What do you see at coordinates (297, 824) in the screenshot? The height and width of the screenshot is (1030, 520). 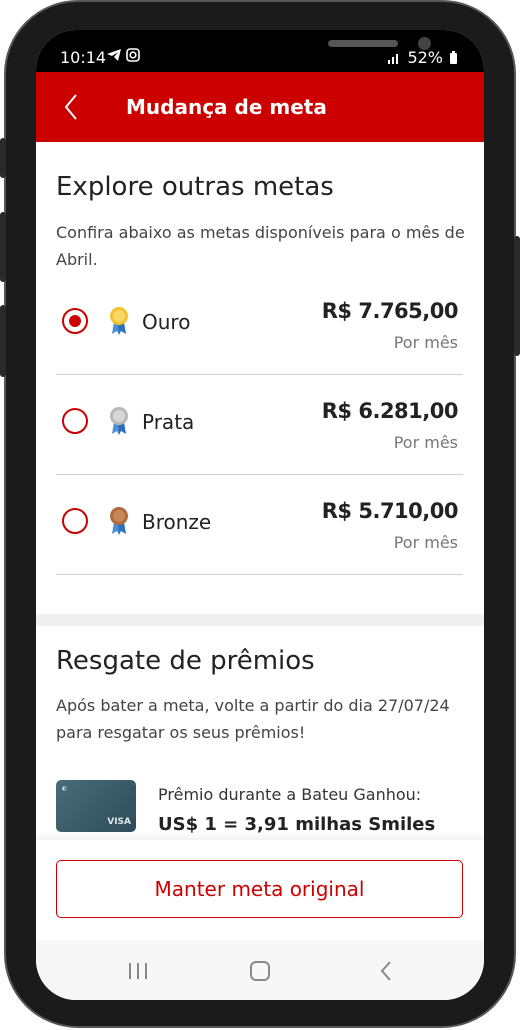 I see `prize-value: US$ 1 = 3,91 milhas Smiles` at bounding box center [297, 824].